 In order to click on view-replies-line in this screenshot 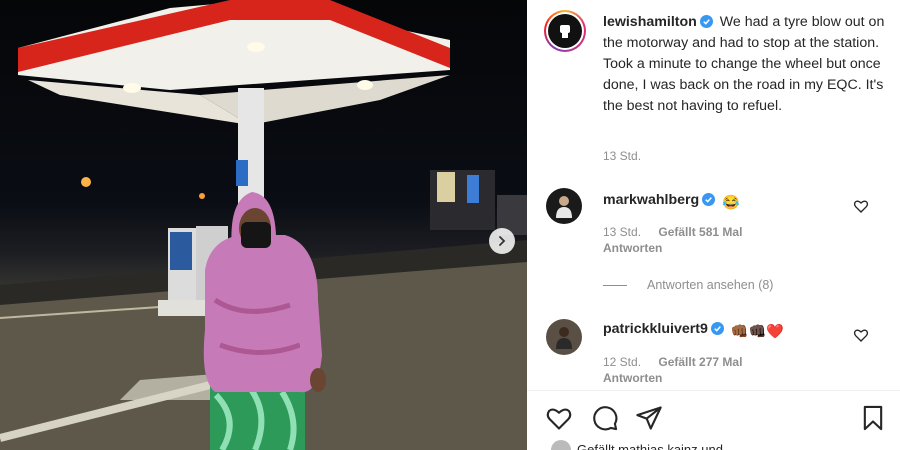, I will do `click(615, 285)`.